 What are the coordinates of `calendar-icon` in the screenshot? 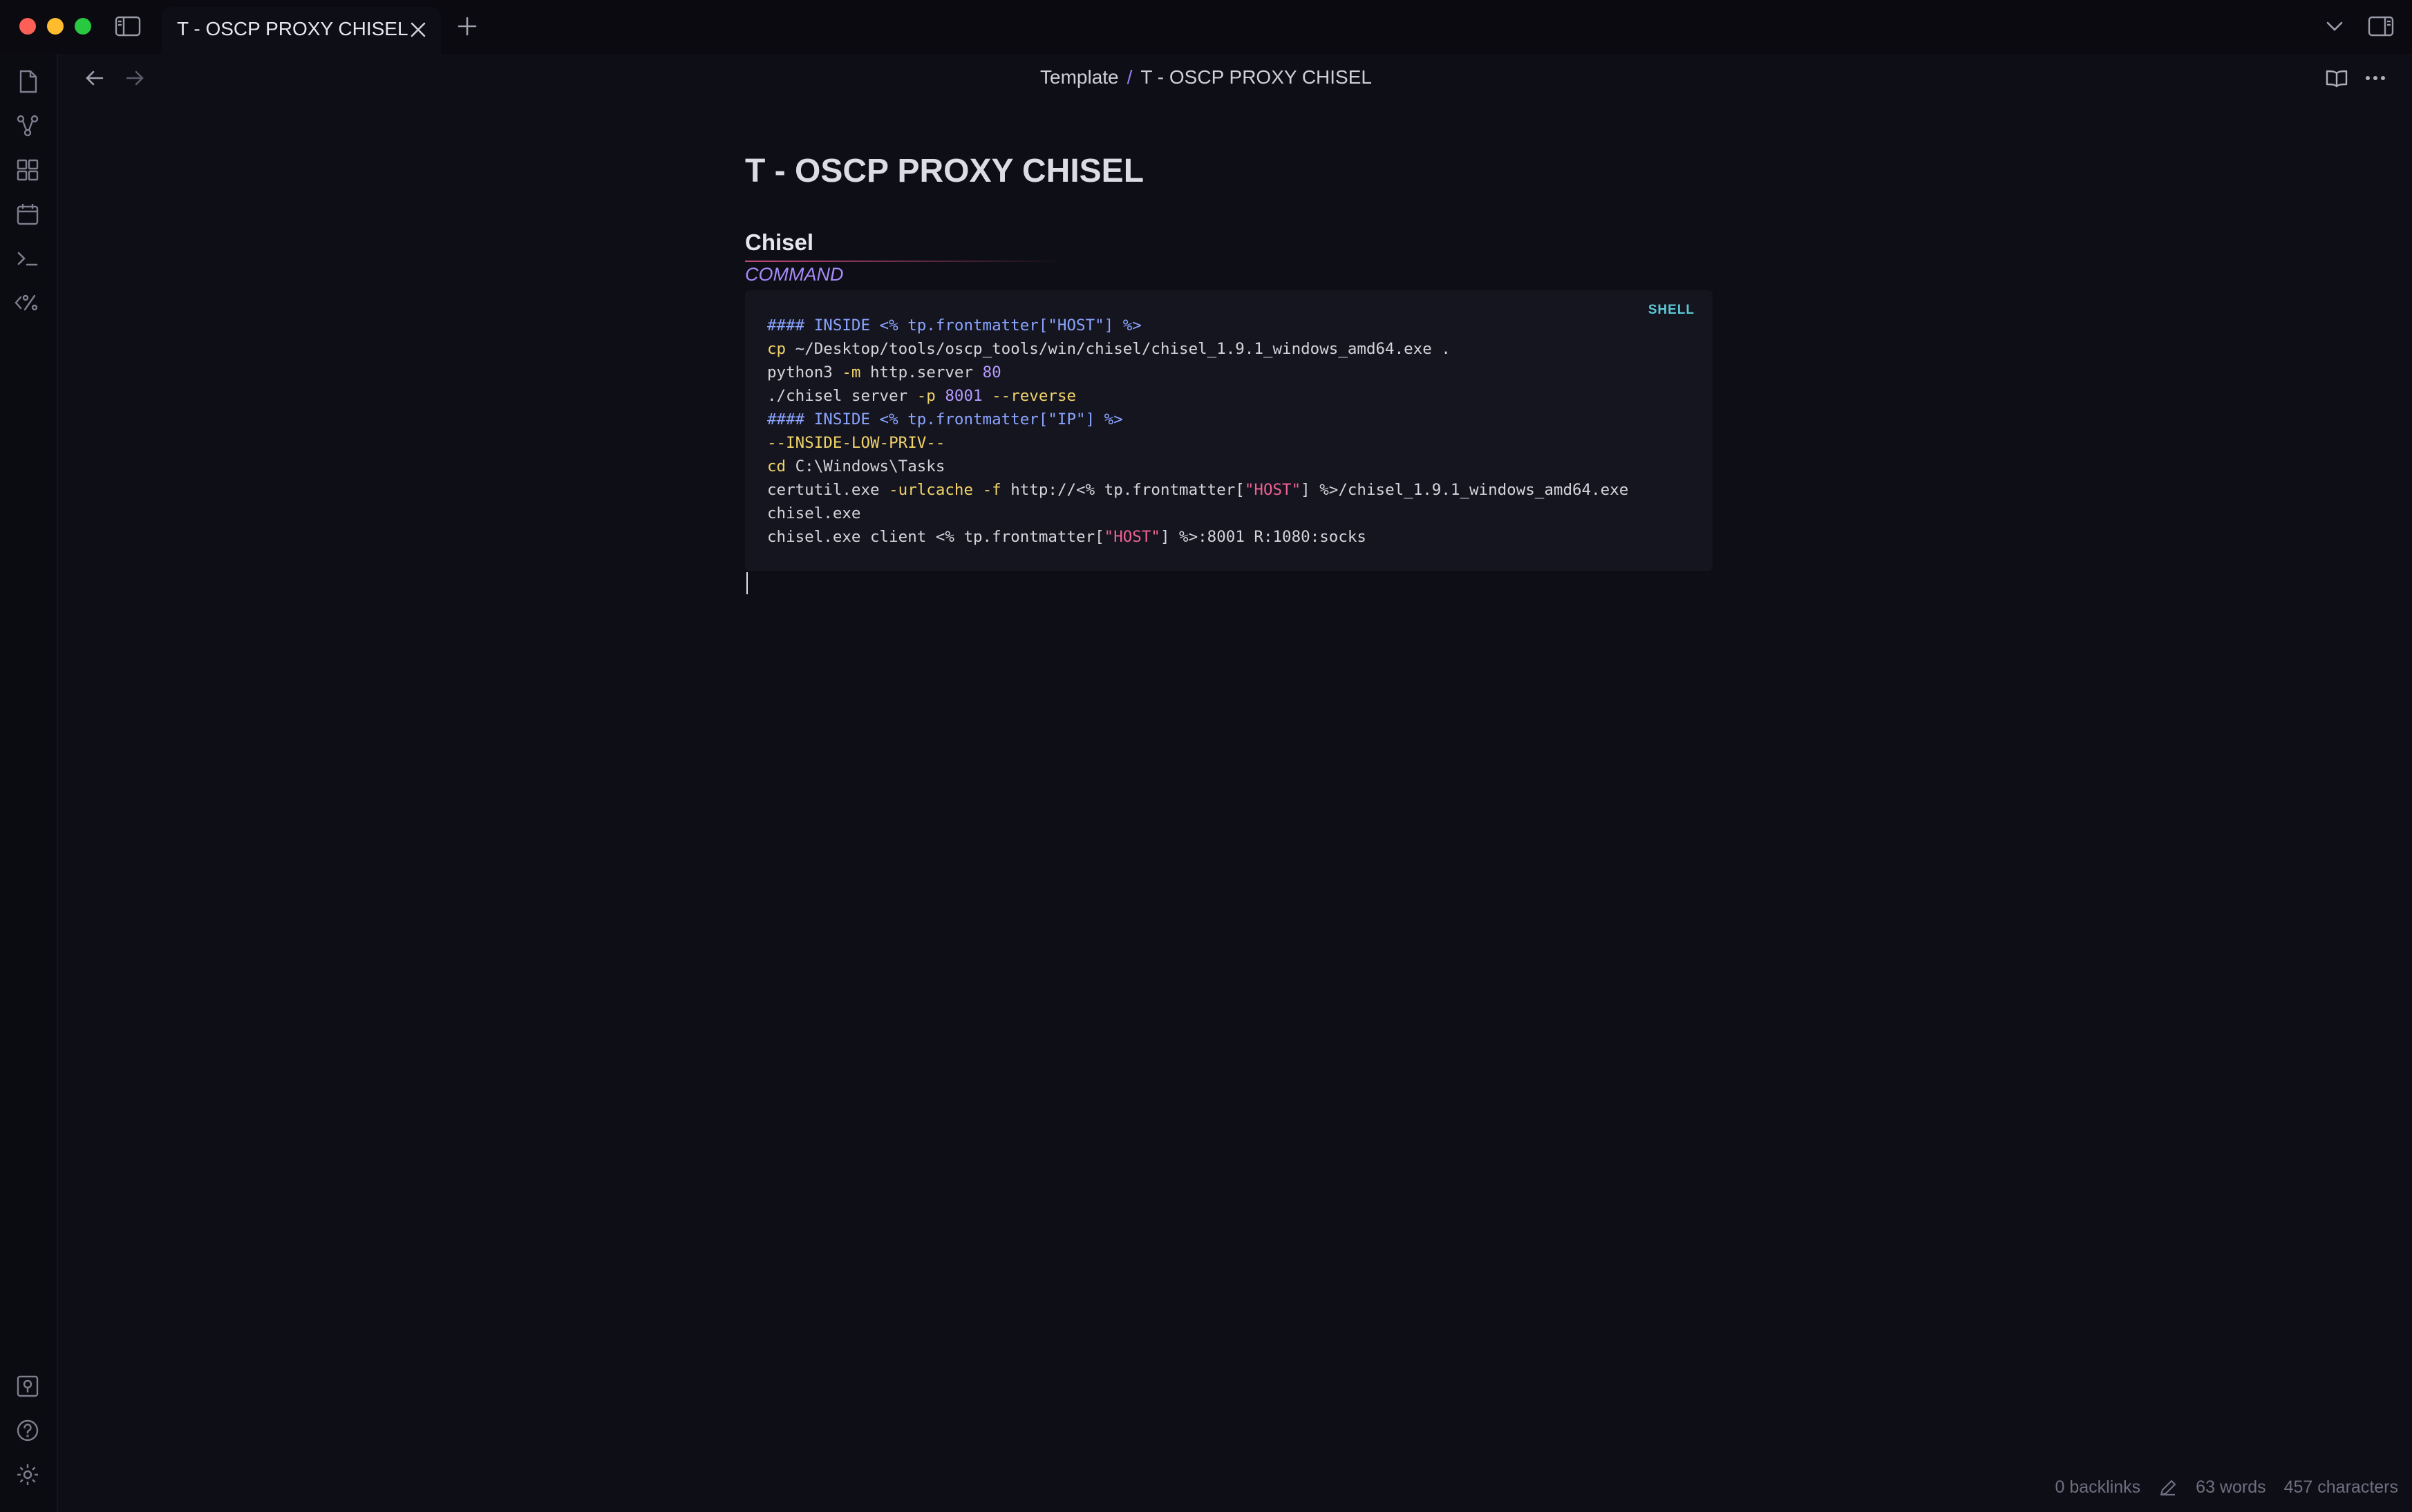 It's located at (27, 214).